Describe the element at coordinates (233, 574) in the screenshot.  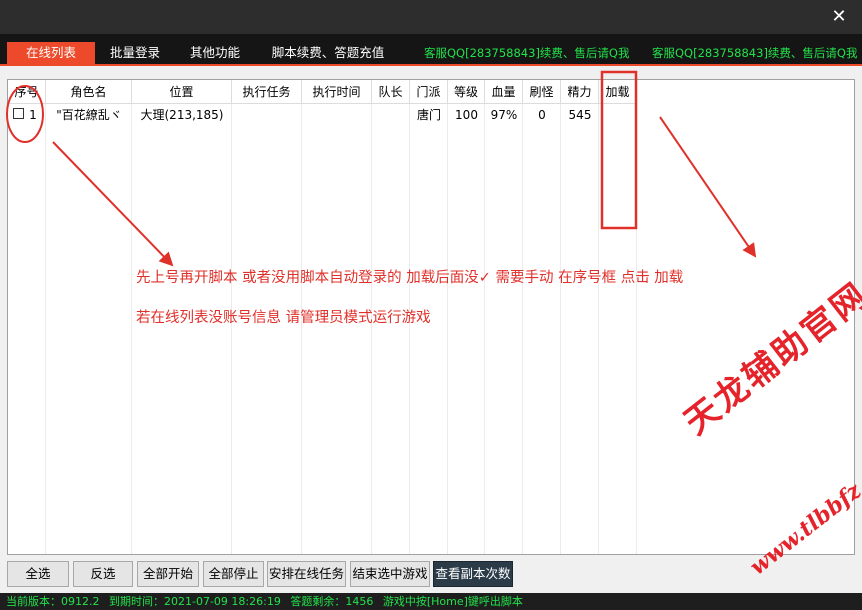
I see `stop-all-button: 全部停止` at that location.